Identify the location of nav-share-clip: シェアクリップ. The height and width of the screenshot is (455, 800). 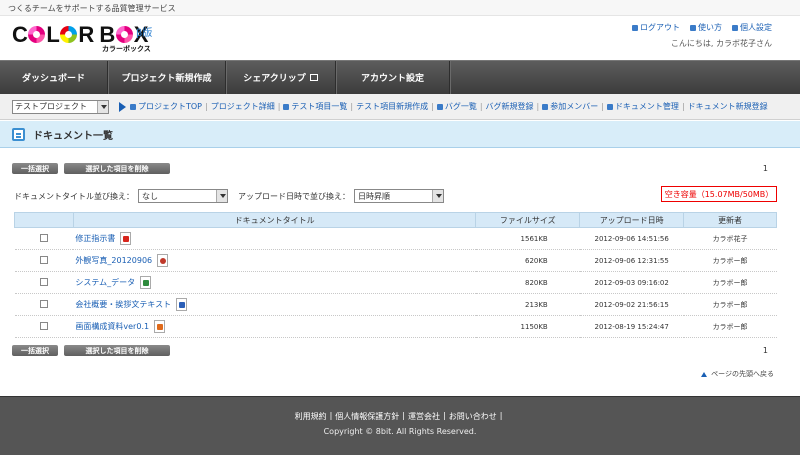
(281, 77).